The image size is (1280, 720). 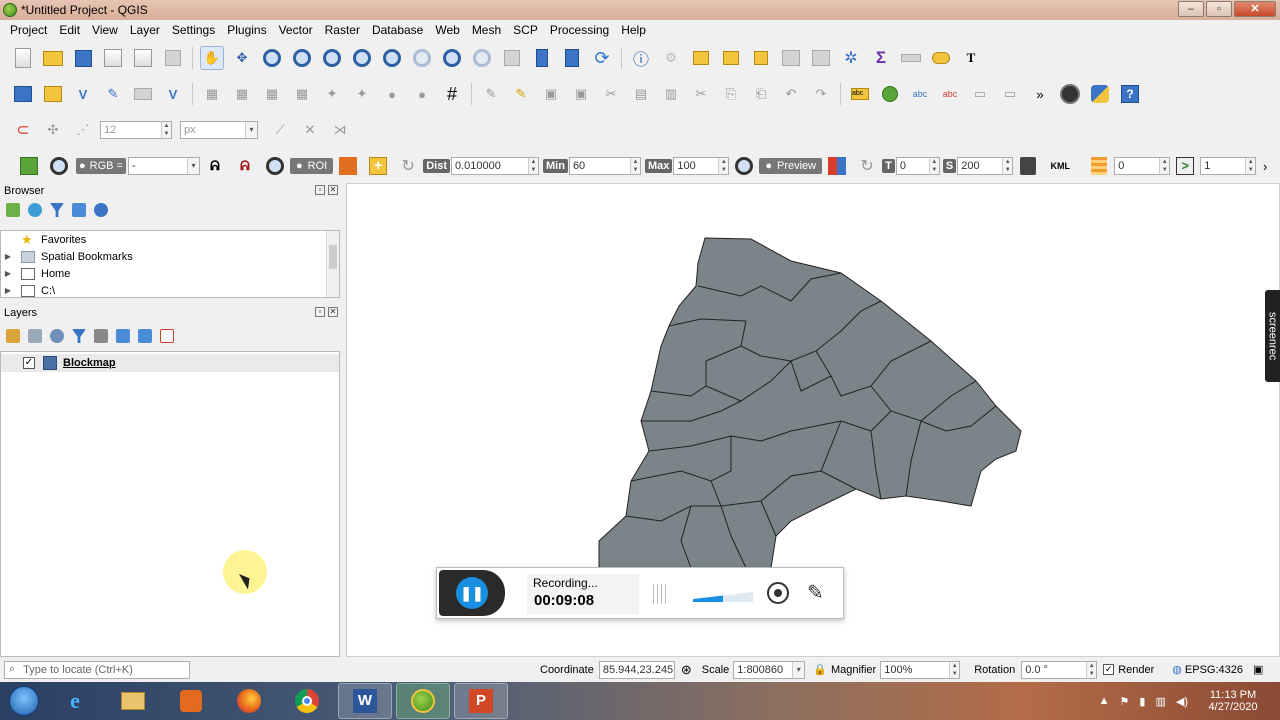 What do you see at coordinates (193, 30) in the screenshot?
I see `menu-settings: Settings` at bounding box center [193, 30].